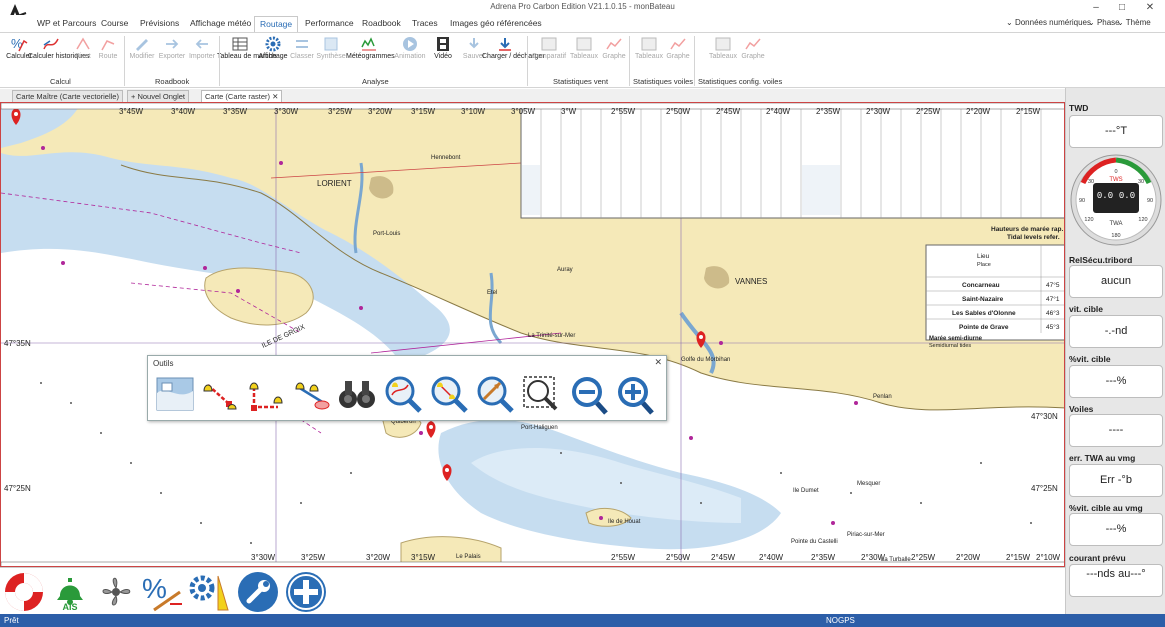 The height and width of the screenshot is (627, 1165). Describe the element at coordinates (569, 111) in the screenshot. I see `lon-label-top: 3°W` at that location.